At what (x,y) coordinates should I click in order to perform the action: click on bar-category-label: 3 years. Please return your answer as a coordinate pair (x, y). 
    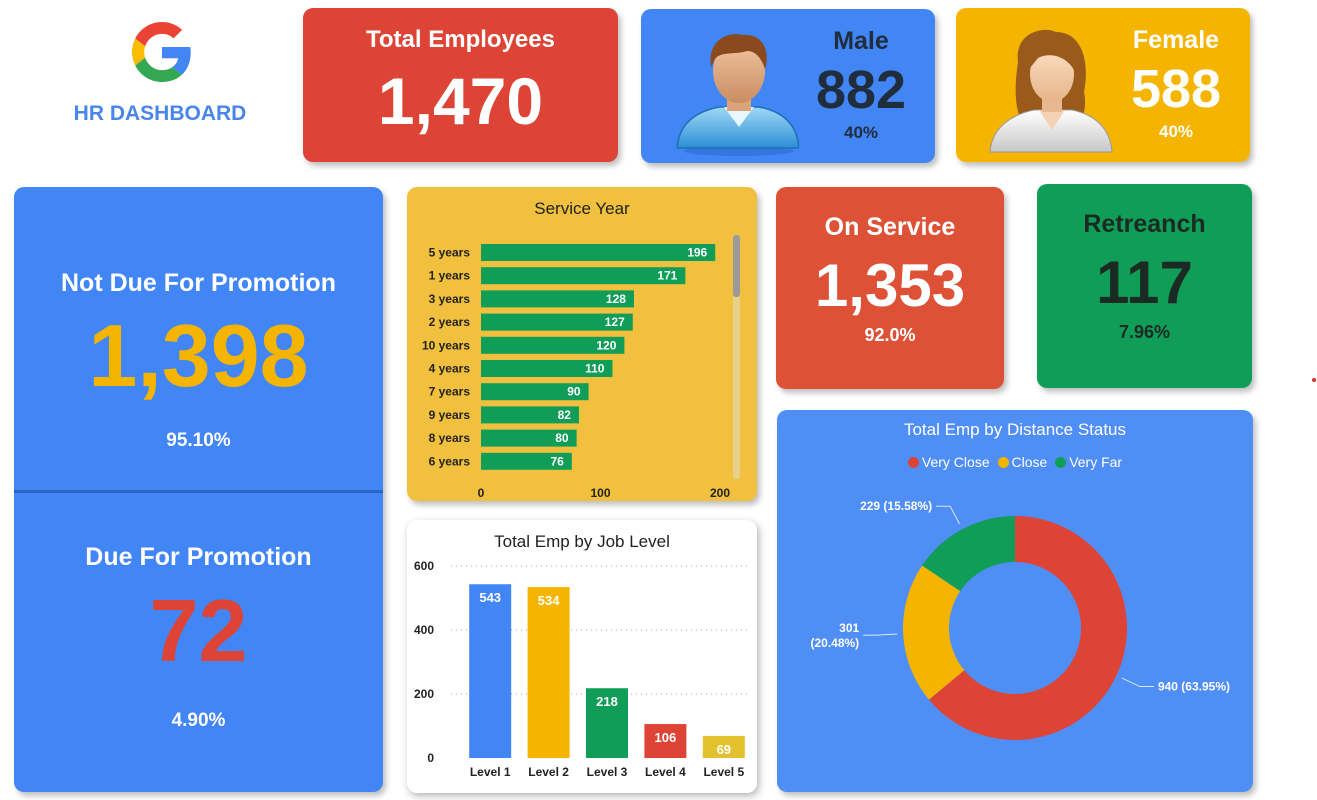
    Looking at the image, I should click on (450, 299).